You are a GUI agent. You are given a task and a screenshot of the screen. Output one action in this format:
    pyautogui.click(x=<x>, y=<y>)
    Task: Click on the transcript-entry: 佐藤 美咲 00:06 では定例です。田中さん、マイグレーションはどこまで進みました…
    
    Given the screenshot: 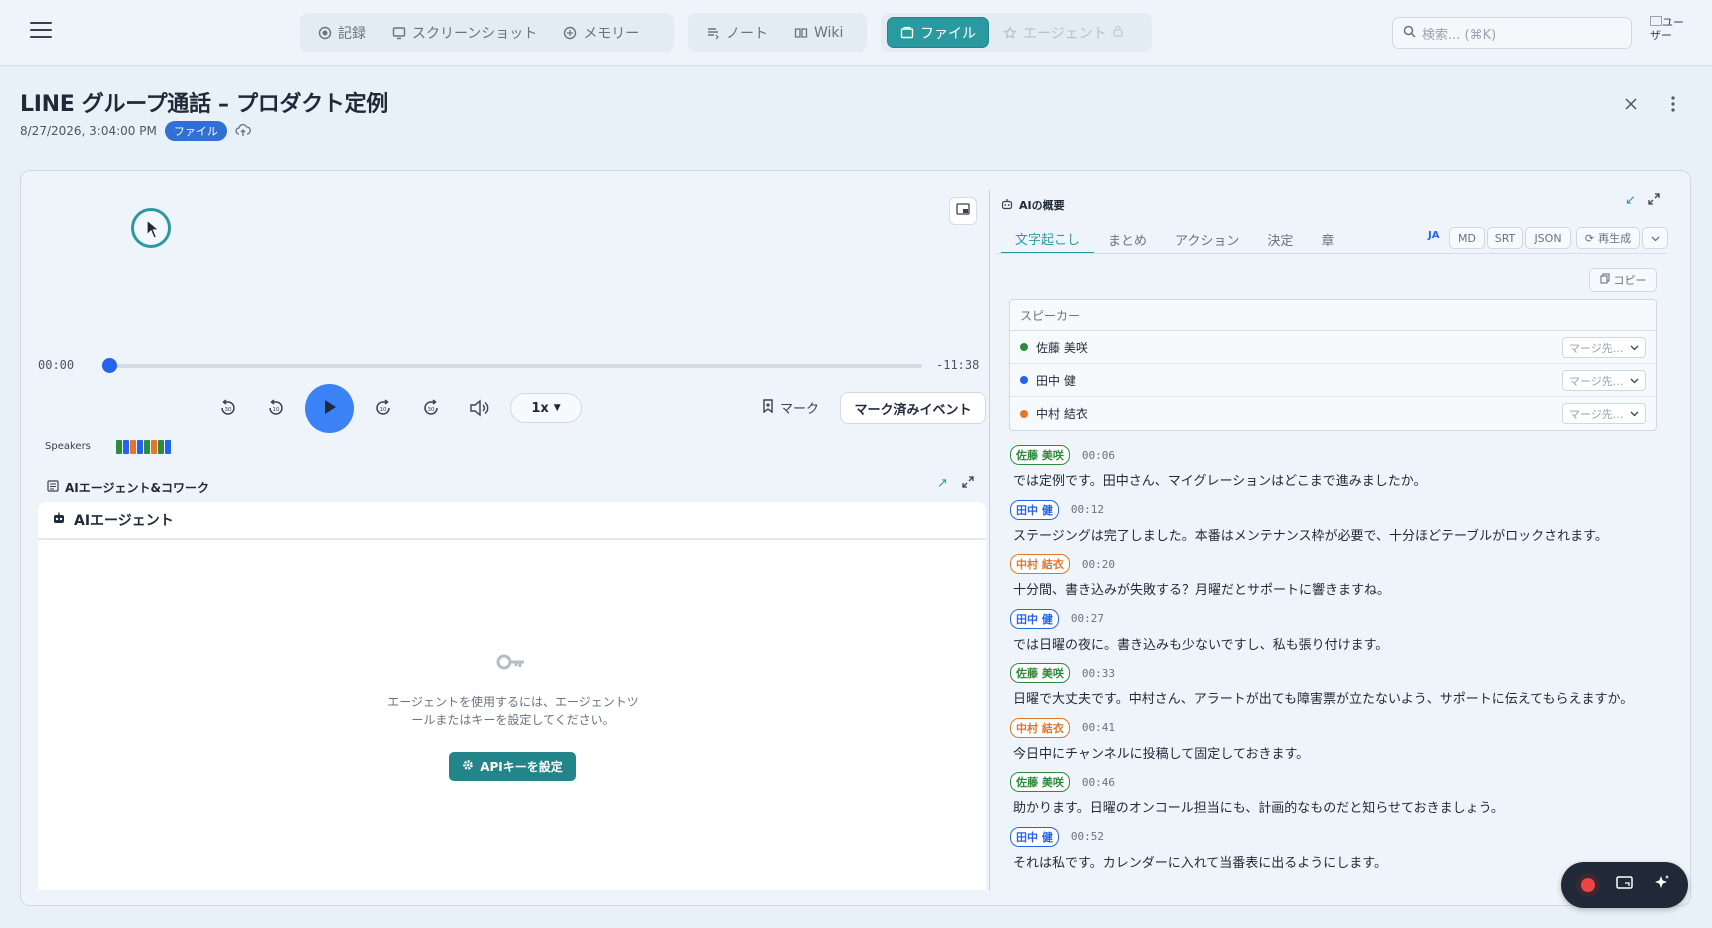 What is the action you would take?
    pyautogui.click(x=1340, y=471)
    